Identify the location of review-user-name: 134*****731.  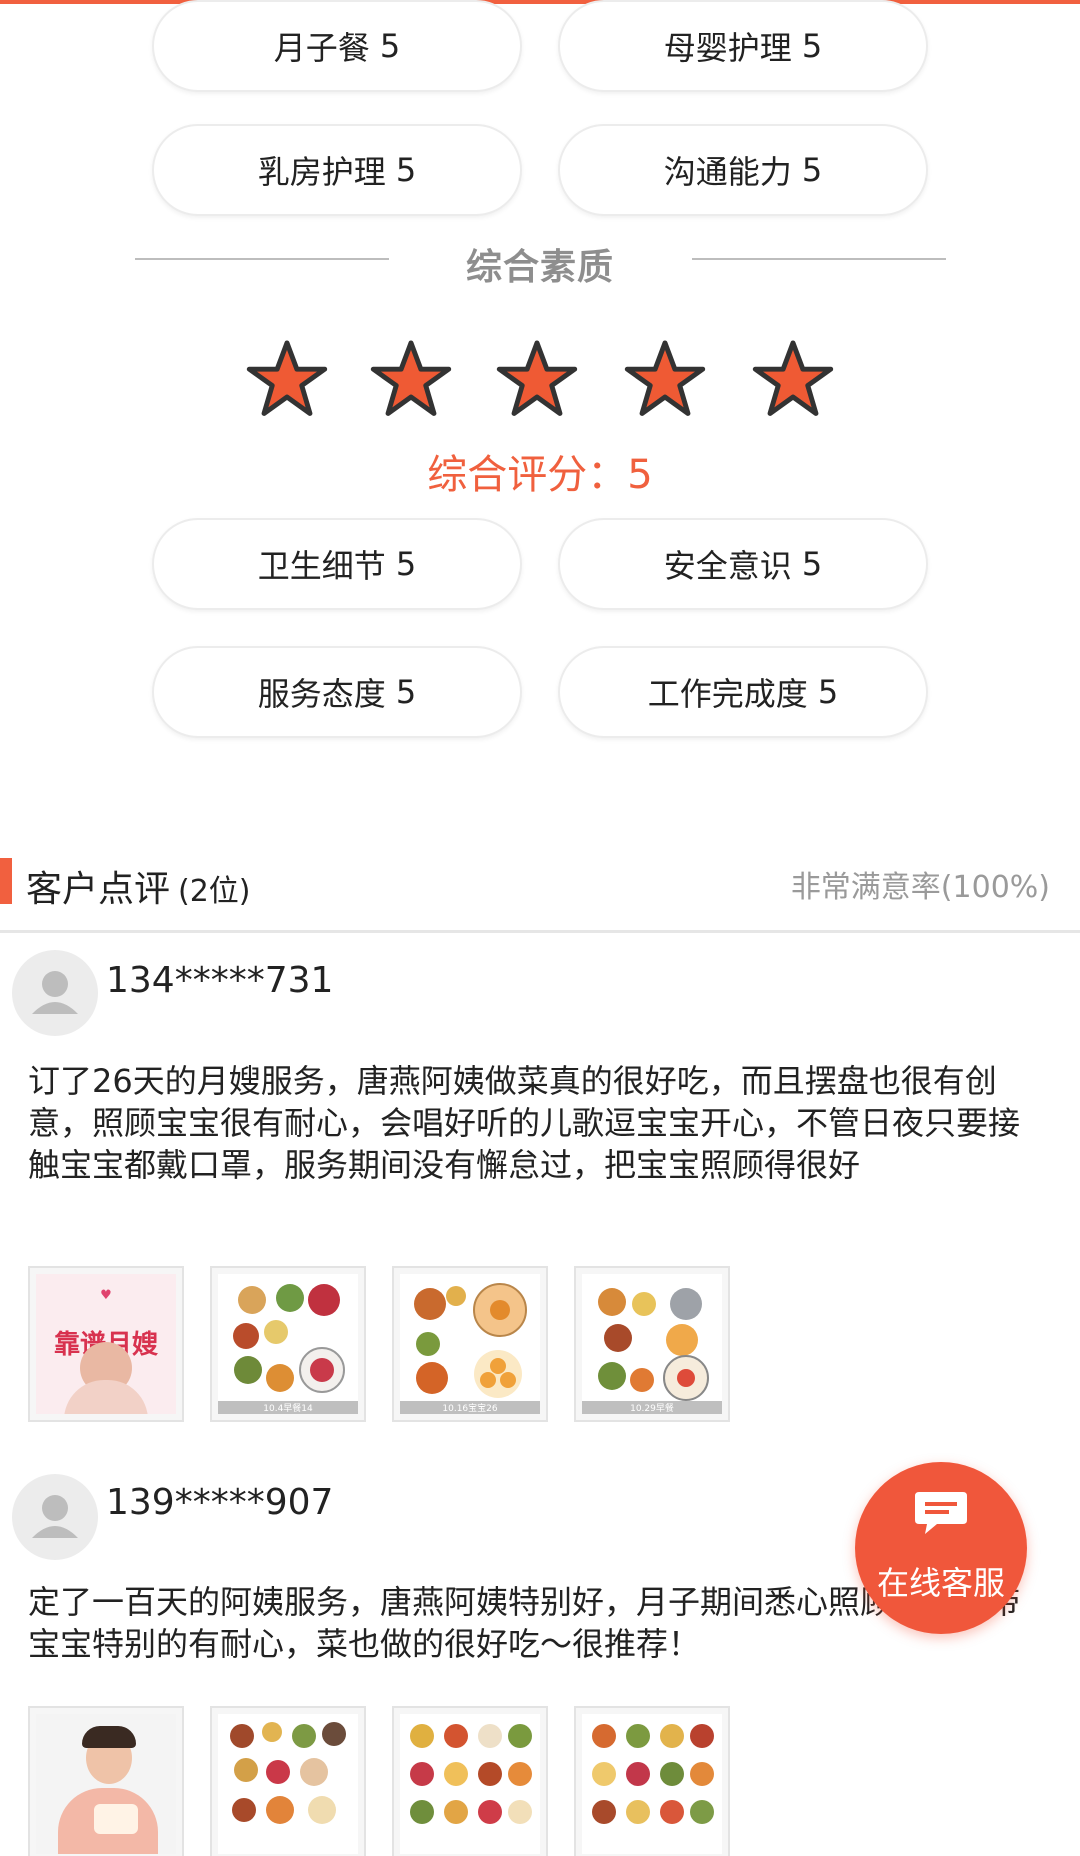
(220, 980).